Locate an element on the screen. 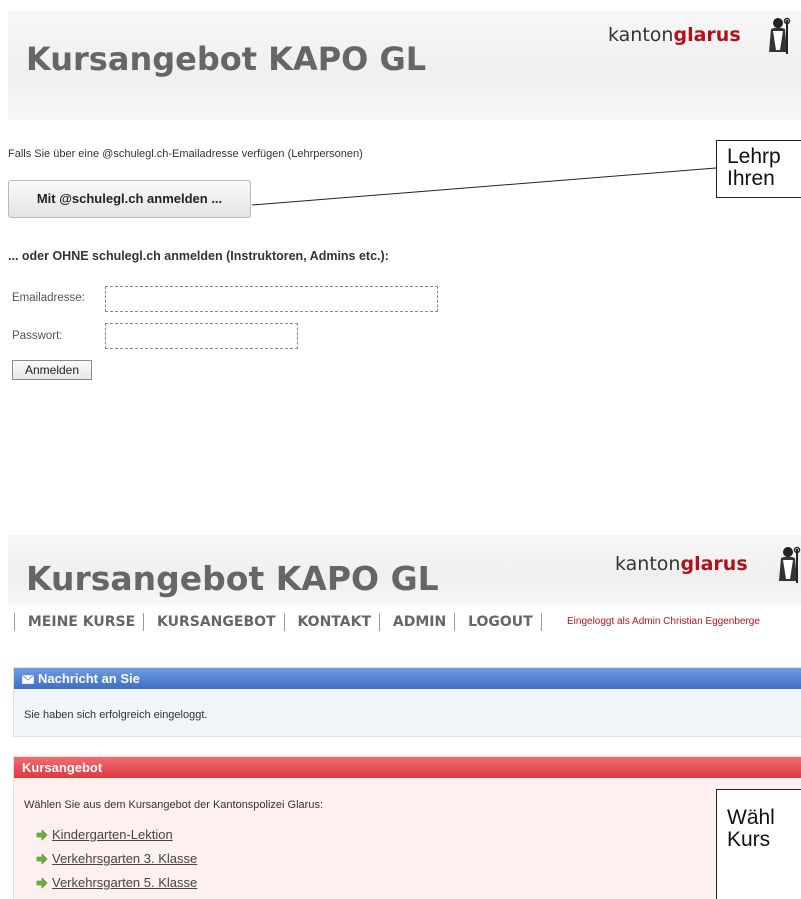  nav-item-admin: ADMIN is located at coordinates (419, 622).